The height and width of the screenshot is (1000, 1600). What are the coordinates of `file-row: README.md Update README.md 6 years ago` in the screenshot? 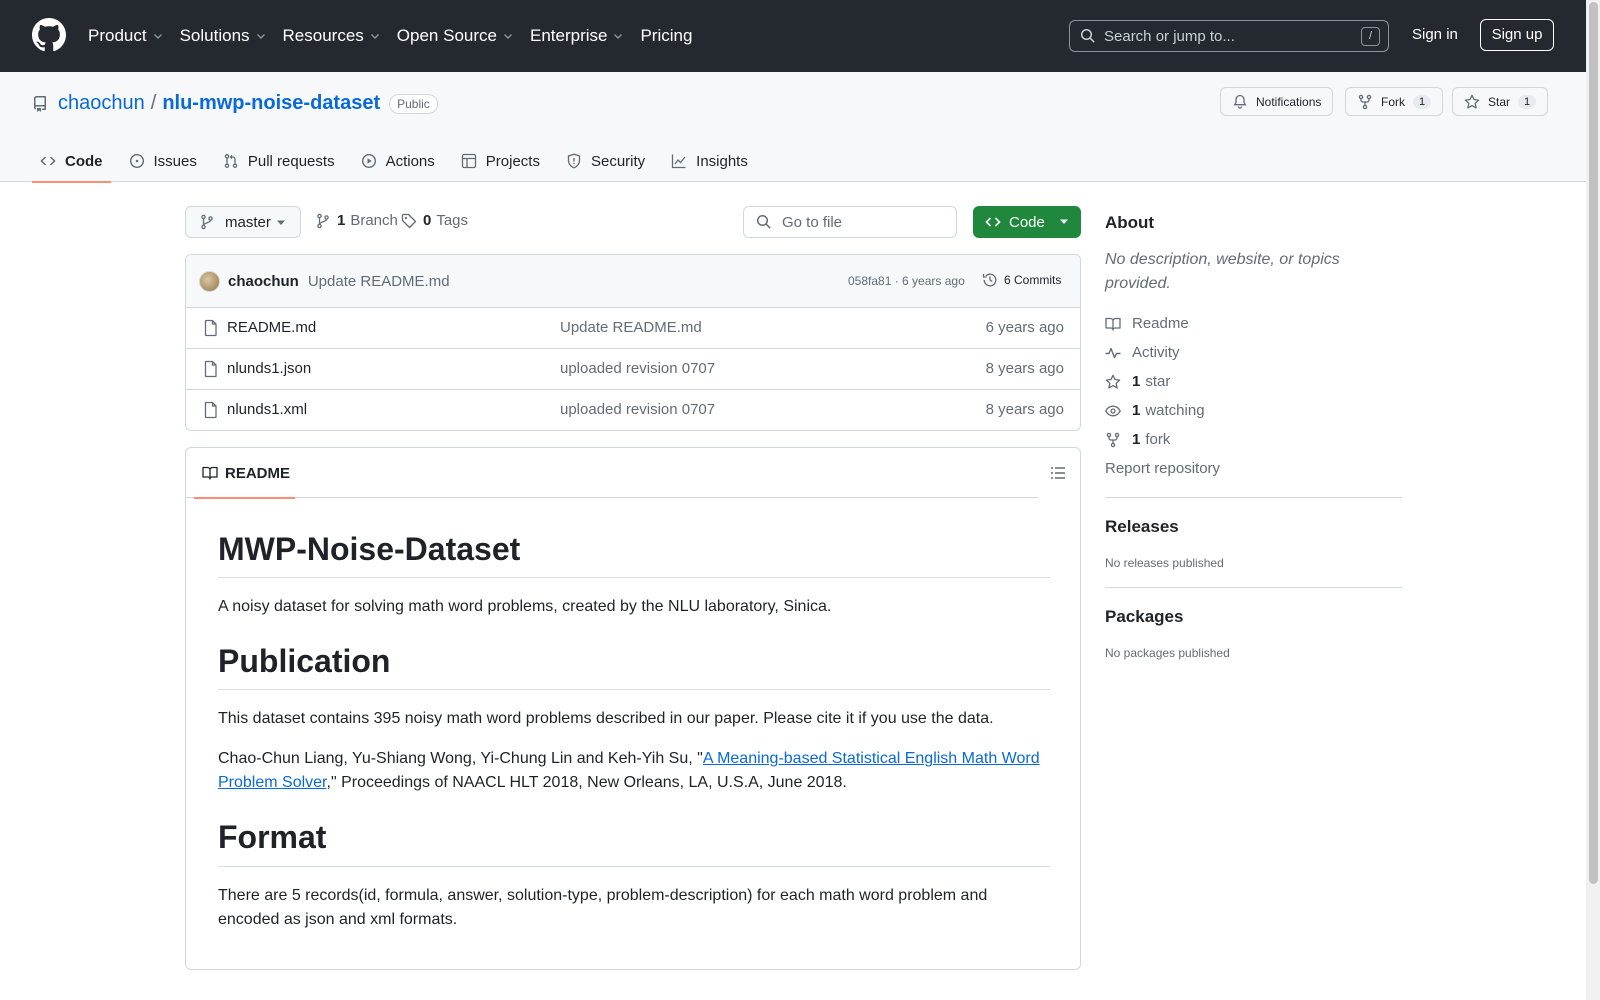 It's located at (633, 328).